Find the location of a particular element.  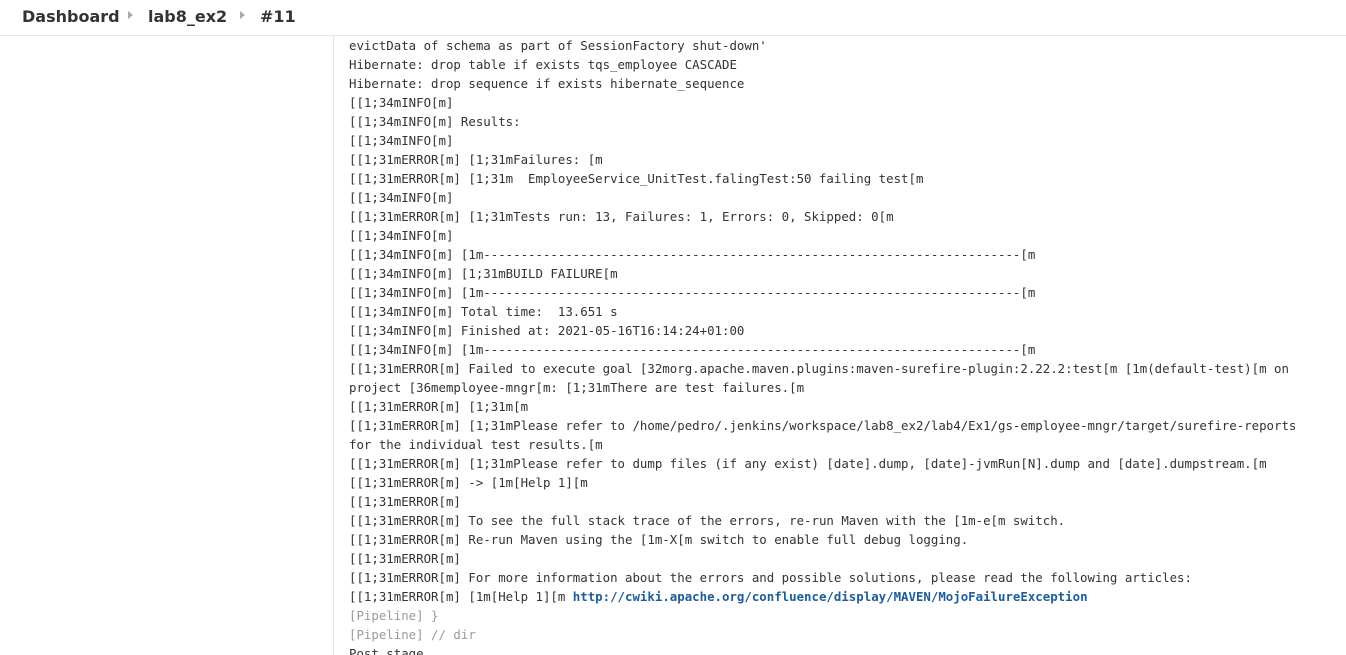

console-line: for the individual test results.[m is located at coordinates (476, 444).